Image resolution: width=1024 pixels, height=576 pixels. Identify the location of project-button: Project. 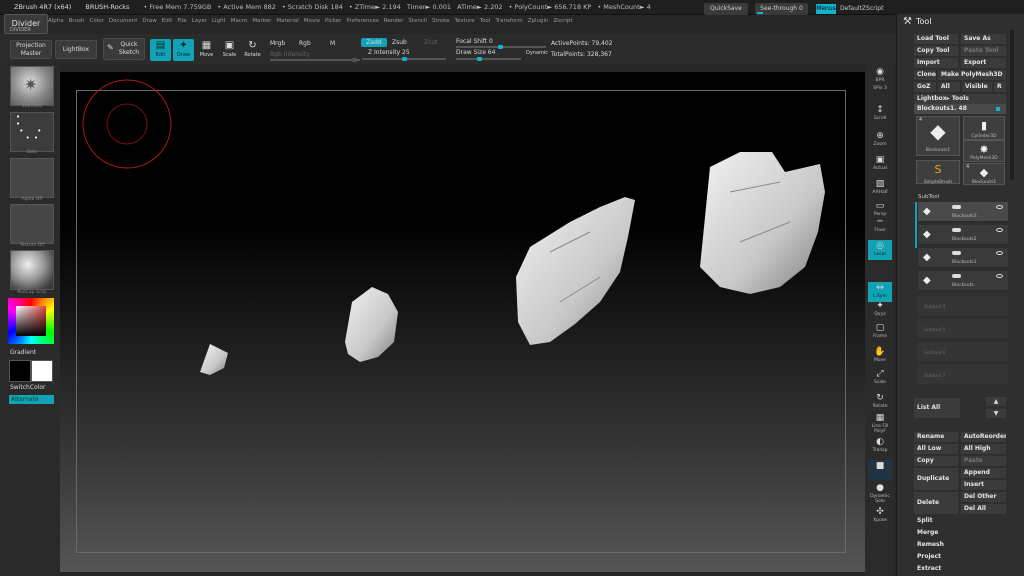
(960, 557).